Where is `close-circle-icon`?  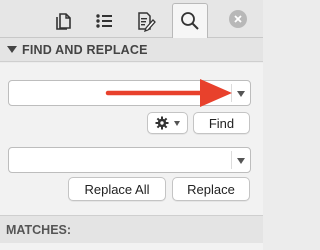 close-circle-icon is located at coordinates (238, 19).